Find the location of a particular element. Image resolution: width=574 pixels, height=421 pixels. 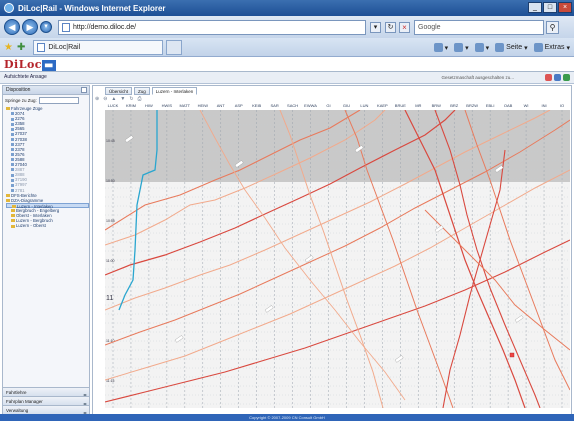

sidebar-bottom-fahrplan: Fahrplan Manager ◂▸ is located at coordinates (46, 401).